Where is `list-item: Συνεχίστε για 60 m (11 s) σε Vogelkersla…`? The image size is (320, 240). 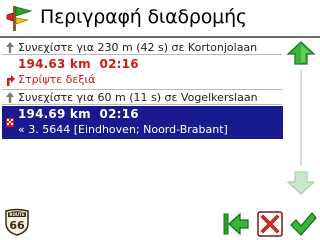
list-item: Συνεχίστε για 60 m (11 s) σε Vogelkersla… is located at coordinates (142, 97).